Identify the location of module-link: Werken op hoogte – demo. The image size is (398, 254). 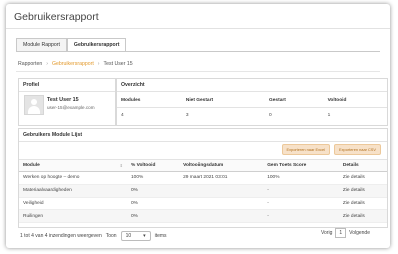
(73, 178).